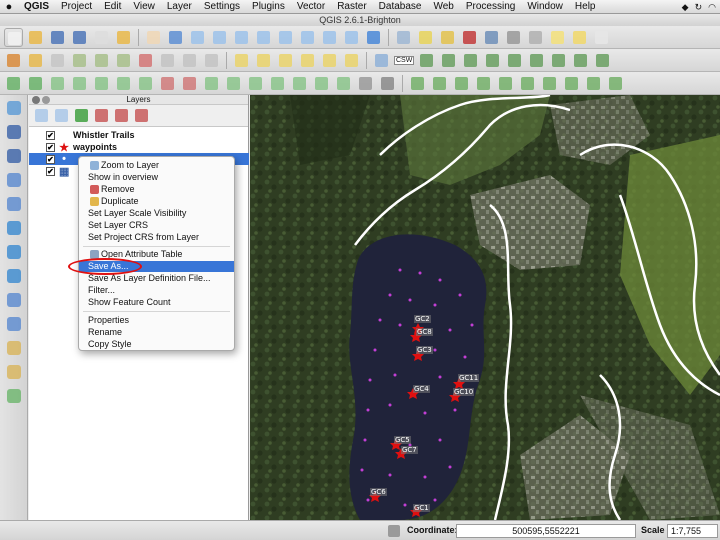 The height and width of the screenshot is (540, 720). What do you see at coordinates (400, 7) in the screenshot?
I see `menu-database: Database` at bounding box center [400, 7].